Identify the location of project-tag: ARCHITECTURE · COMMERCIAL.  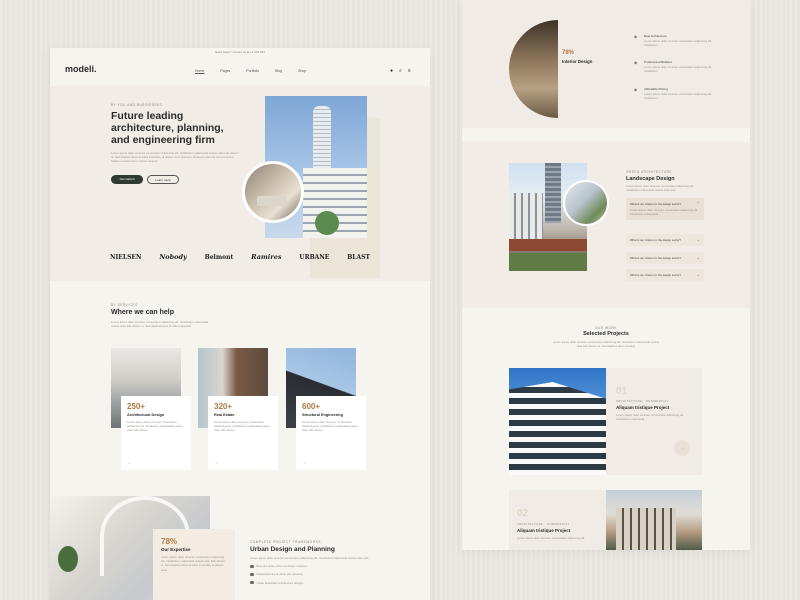
(543, 524).